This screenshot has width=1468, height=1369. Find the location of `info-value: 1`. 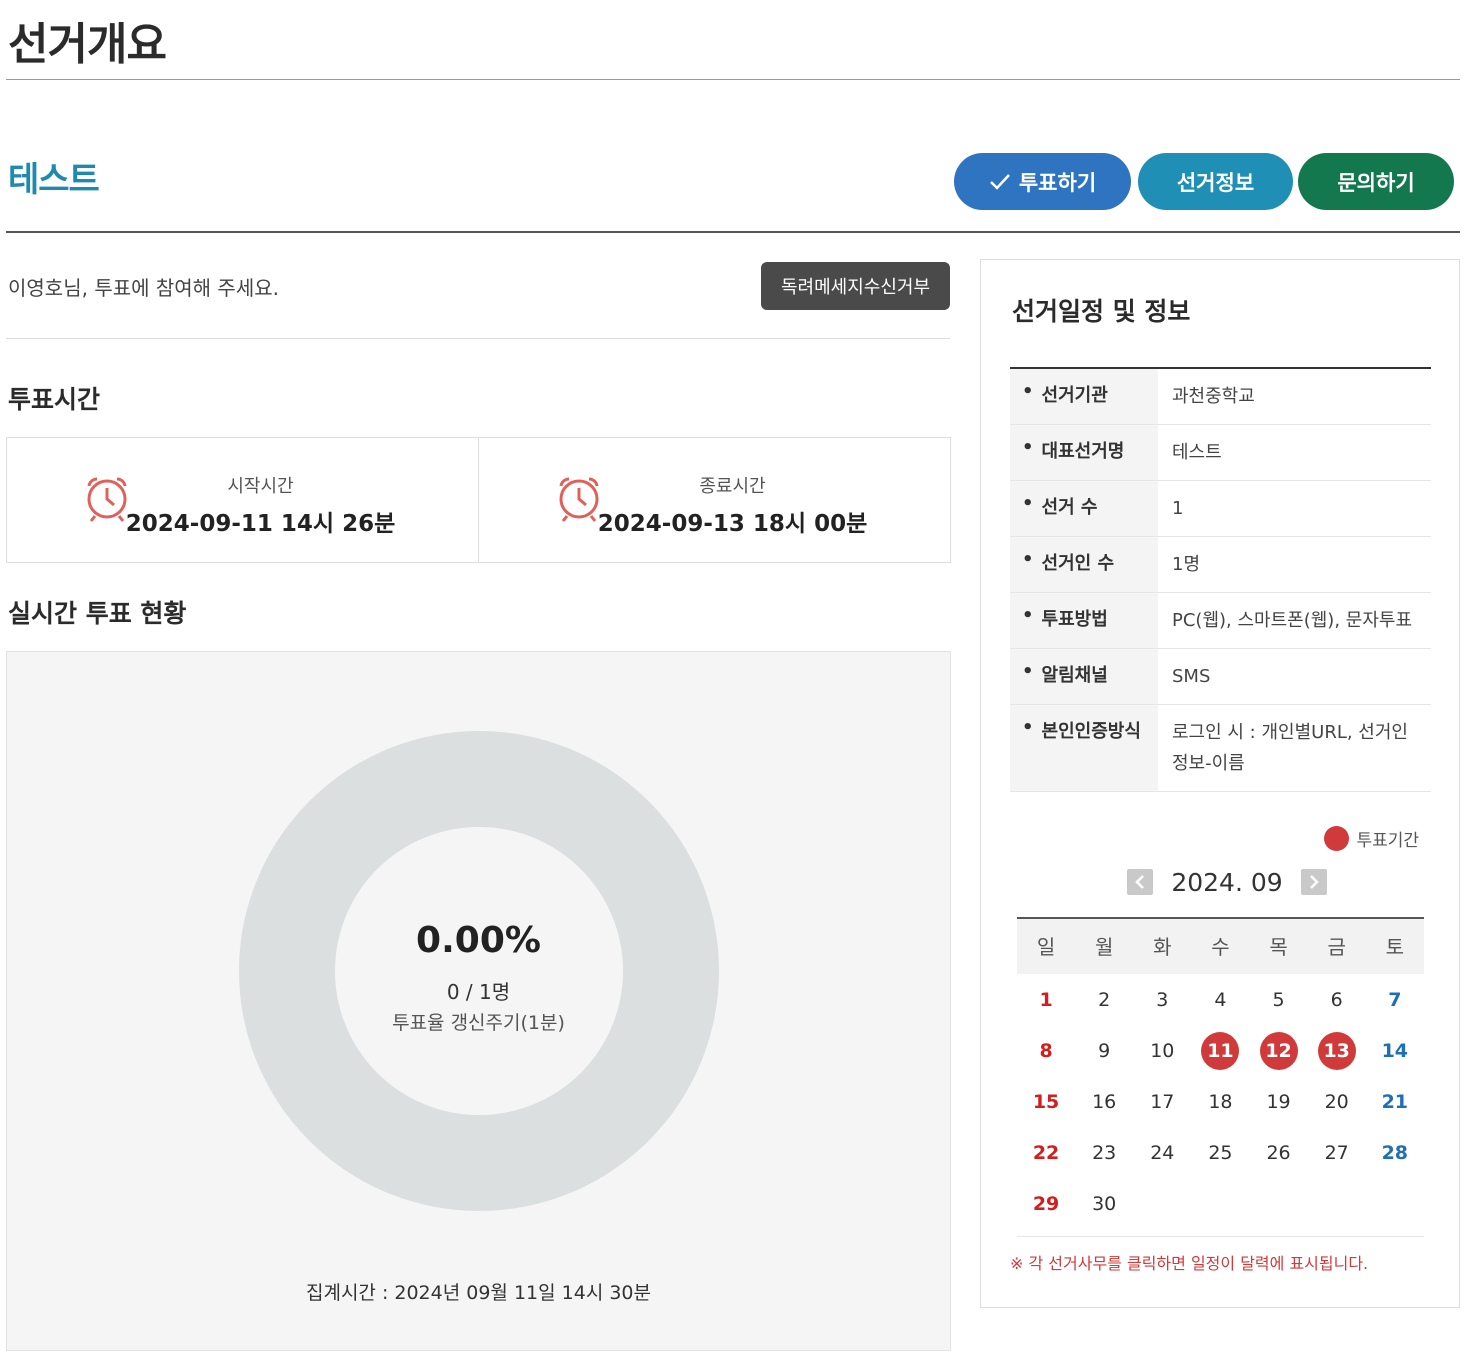

info-value: 1 is located at coordinates (1178, 508).